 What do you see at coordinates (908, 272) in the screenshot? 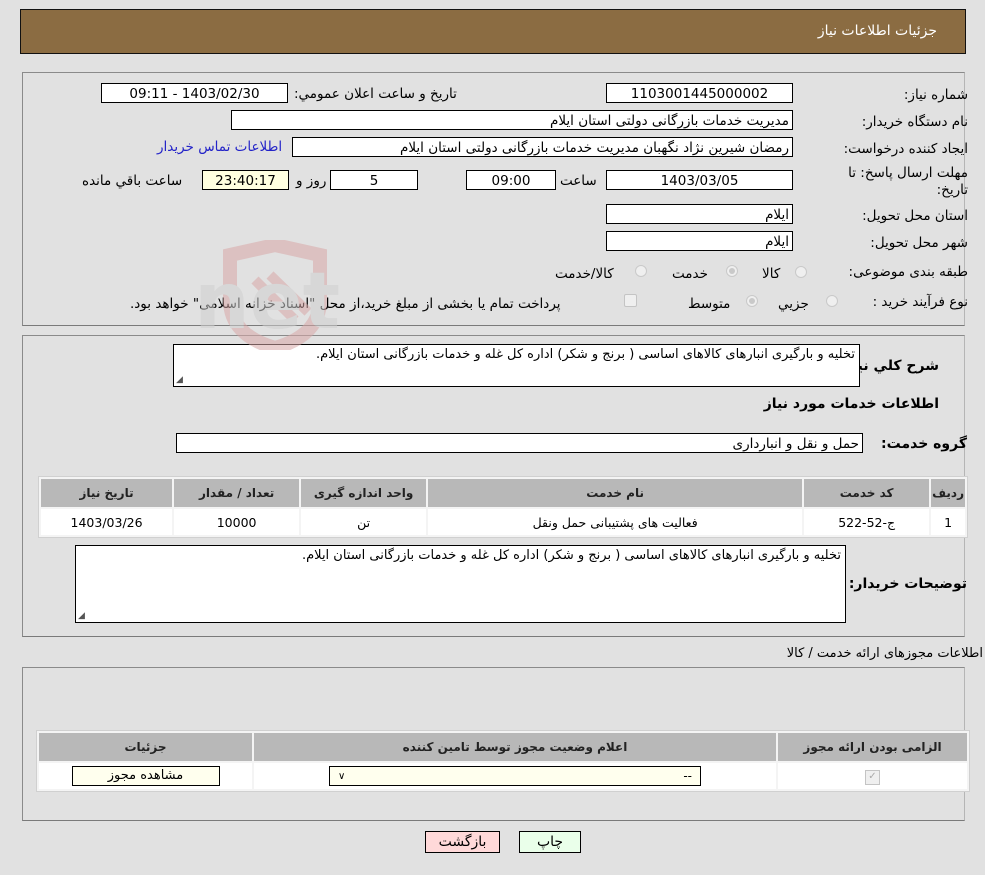
I see `category-label: طبقه بندی موضوعی:` at bounding box center [908, 272].